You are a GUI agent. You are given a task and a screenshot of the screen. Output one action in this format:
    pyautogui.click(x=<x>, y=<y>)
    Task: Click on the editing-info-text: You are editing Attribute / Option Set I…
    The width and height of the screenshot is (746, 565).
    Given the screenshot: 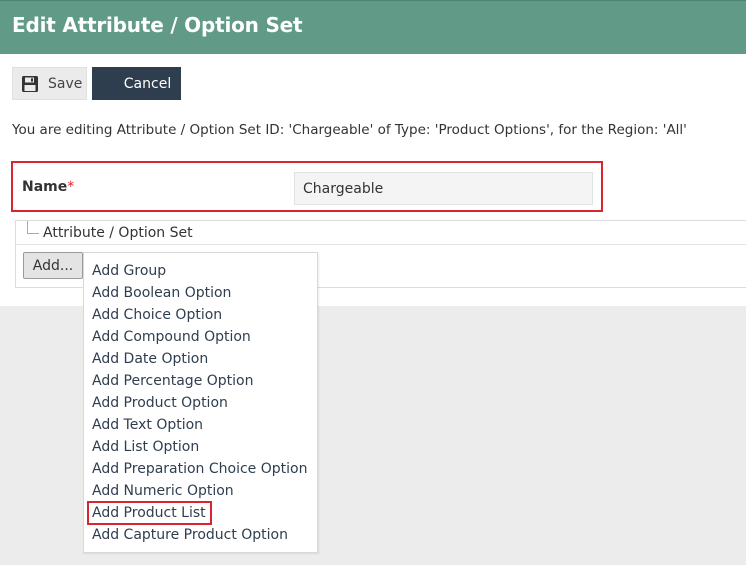 What is the action you would take?
    pyautogui.click(x=349, y=130)
    